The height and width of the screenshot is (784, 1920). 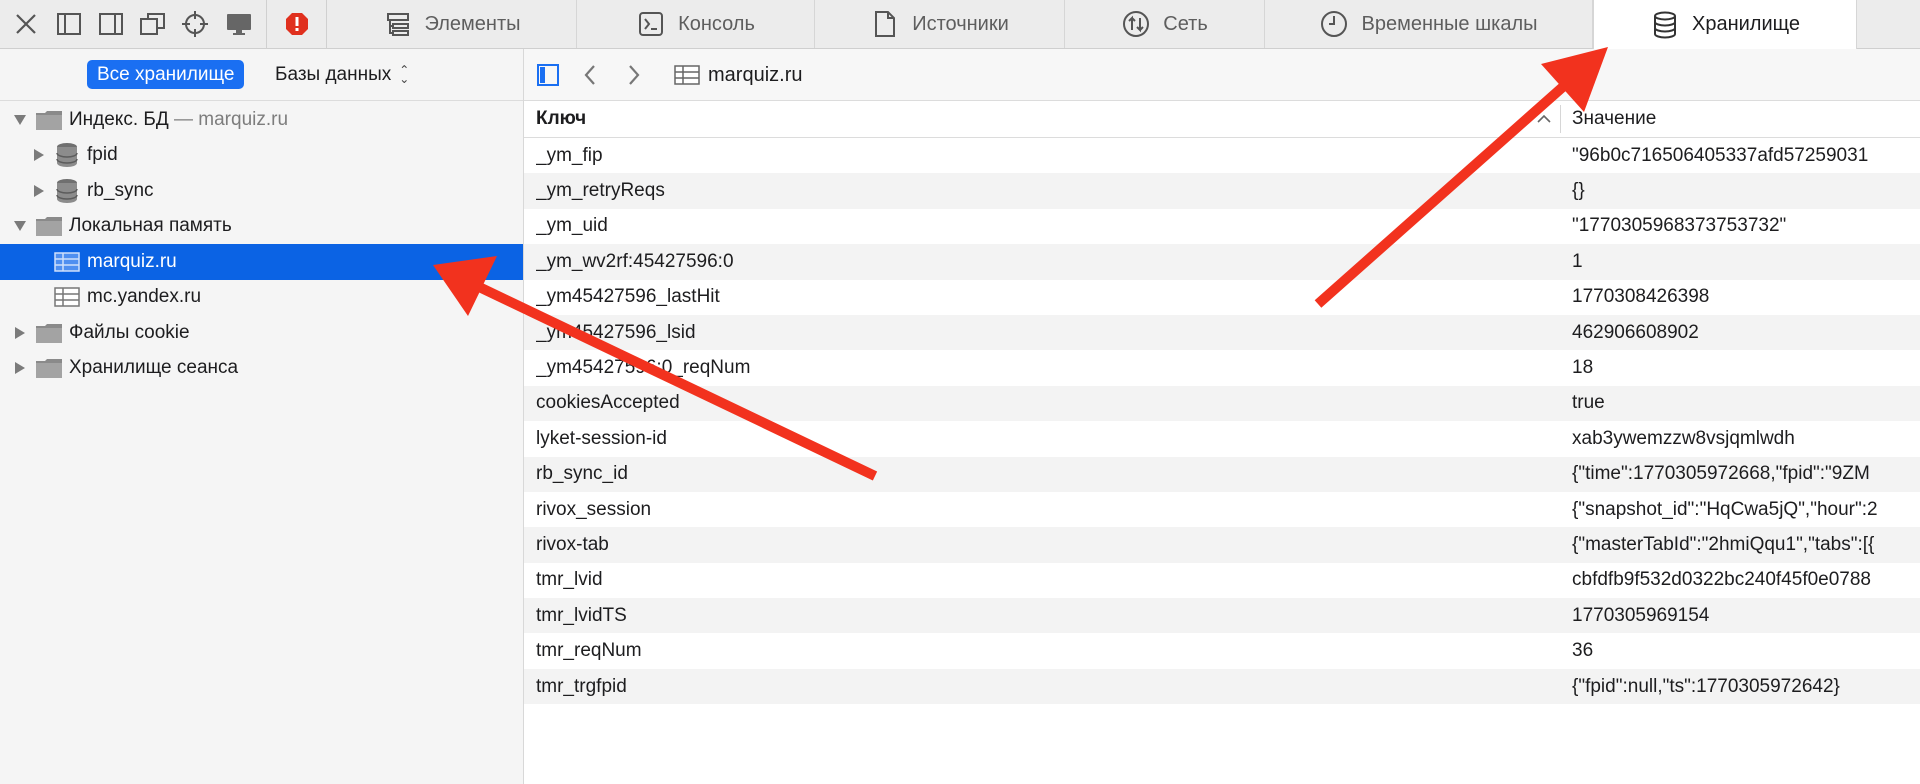 What do you see at coordinates (1222, 75) in the screenshot?
I see `content-nav-bar: marquiz.ru` at bounding box center [1222, 75].